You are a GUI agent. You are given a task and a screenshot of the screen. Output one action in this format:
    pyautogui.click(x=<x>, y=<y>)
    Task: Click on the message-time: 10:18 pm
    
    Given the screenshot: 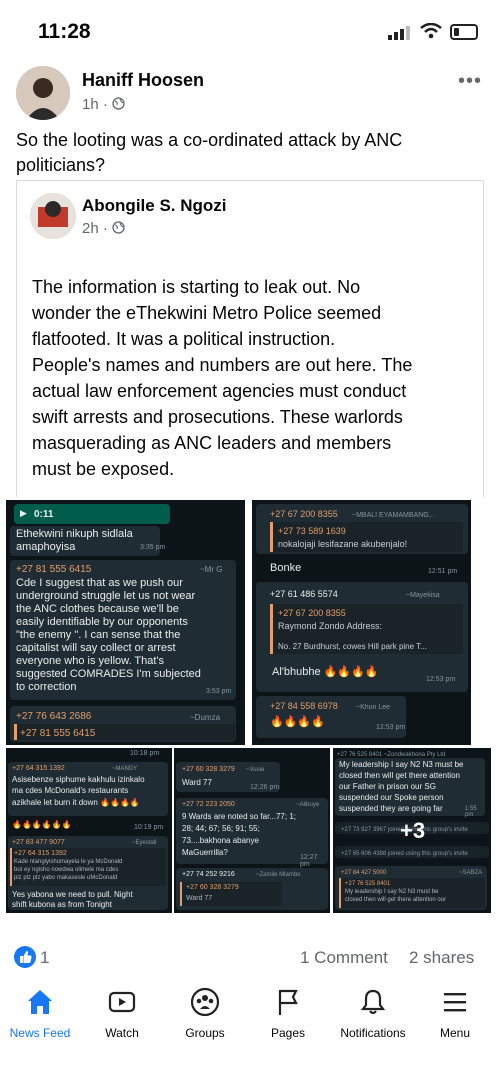 What is the action you would take?
    pyautogui.click(x=145, y=753)
    